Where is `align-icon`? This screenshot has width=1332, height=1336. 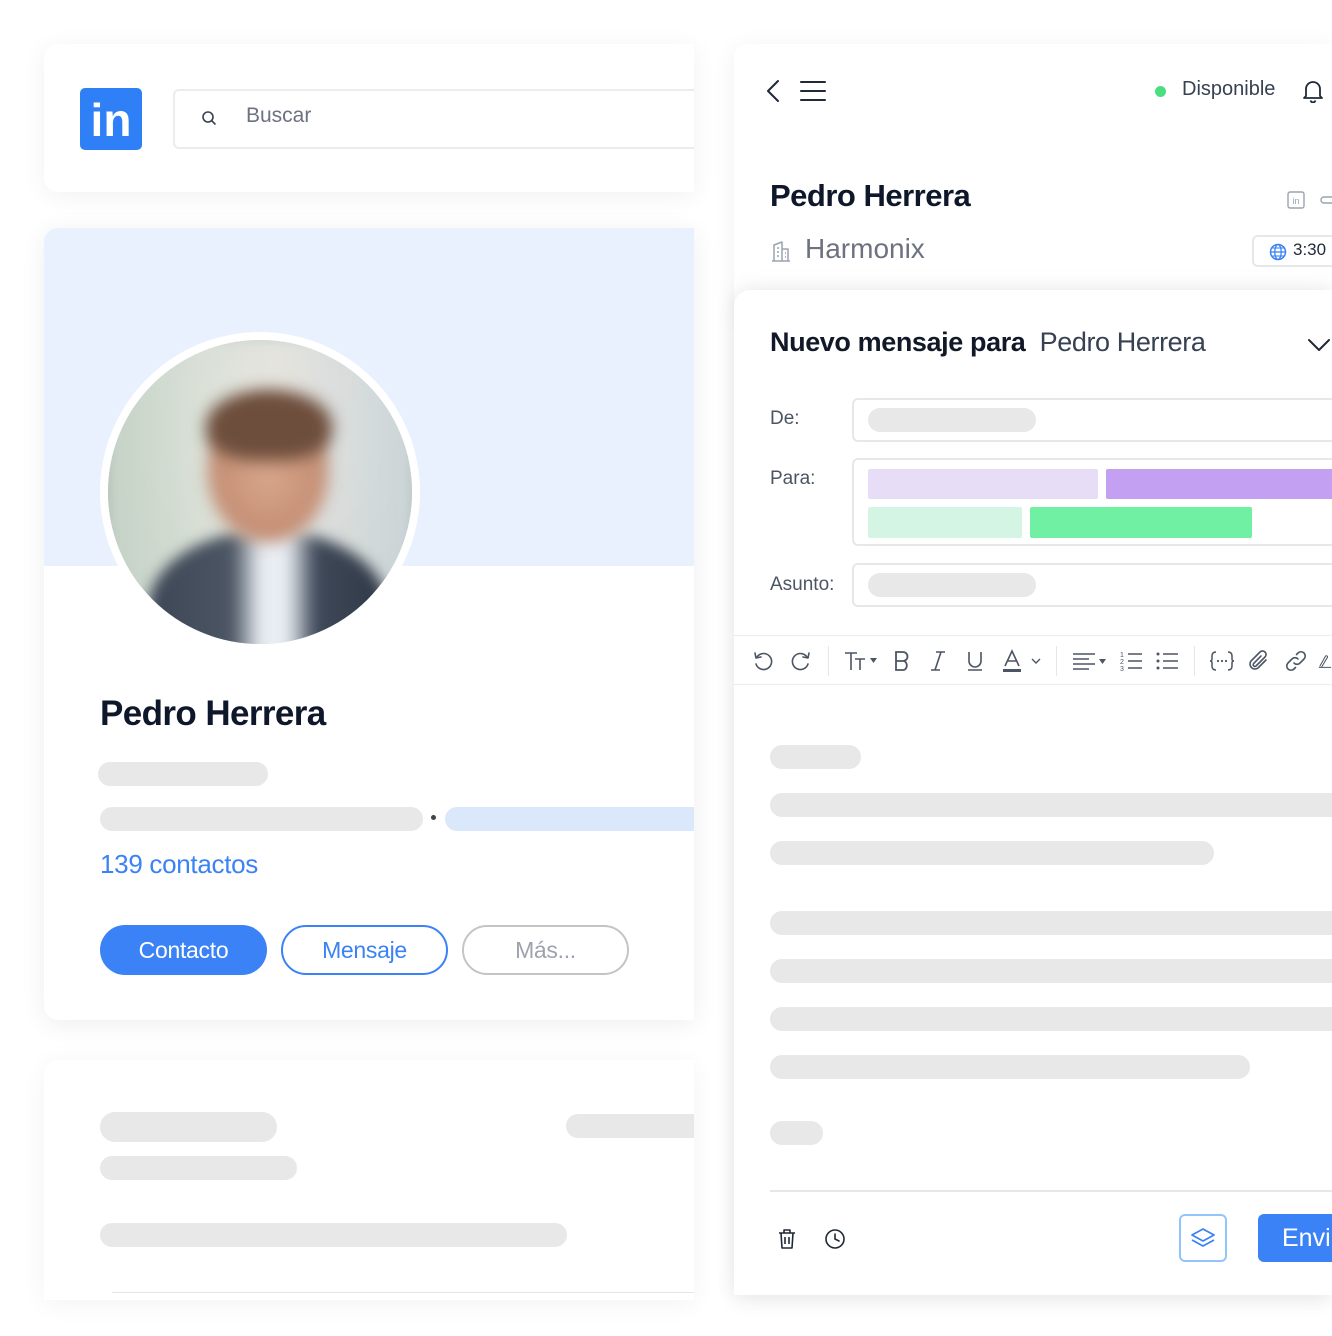
align-icon is located at coordinates (1089, 661).